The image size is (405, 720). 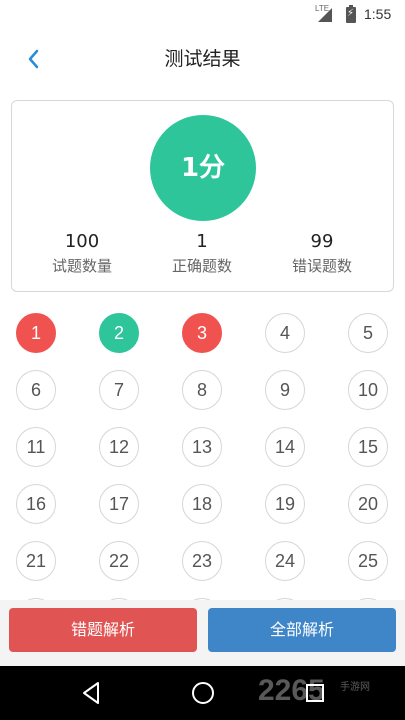 What do you see at coordinates (119, 390) in the screenshot?
I see `question-7-button: 7` at bounding box center [119, 390].